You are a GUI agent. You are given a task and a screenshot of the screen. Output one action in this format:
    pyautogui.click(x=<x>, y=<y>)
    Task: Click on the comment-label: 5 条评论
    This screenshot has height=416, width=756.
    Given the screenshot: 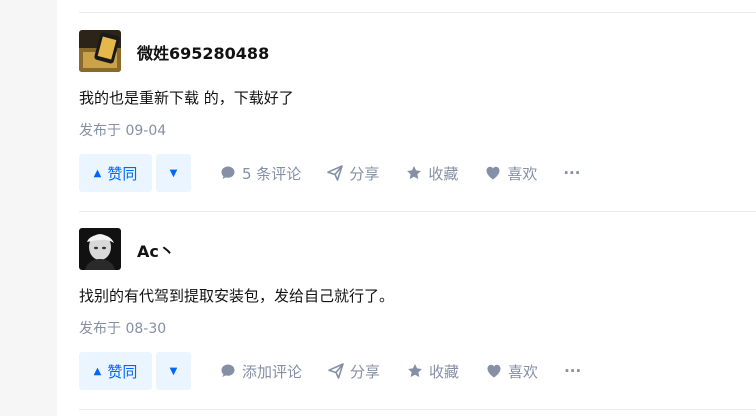 What is the action you would take?
    pyautogui.click(x=272, y=173)
    